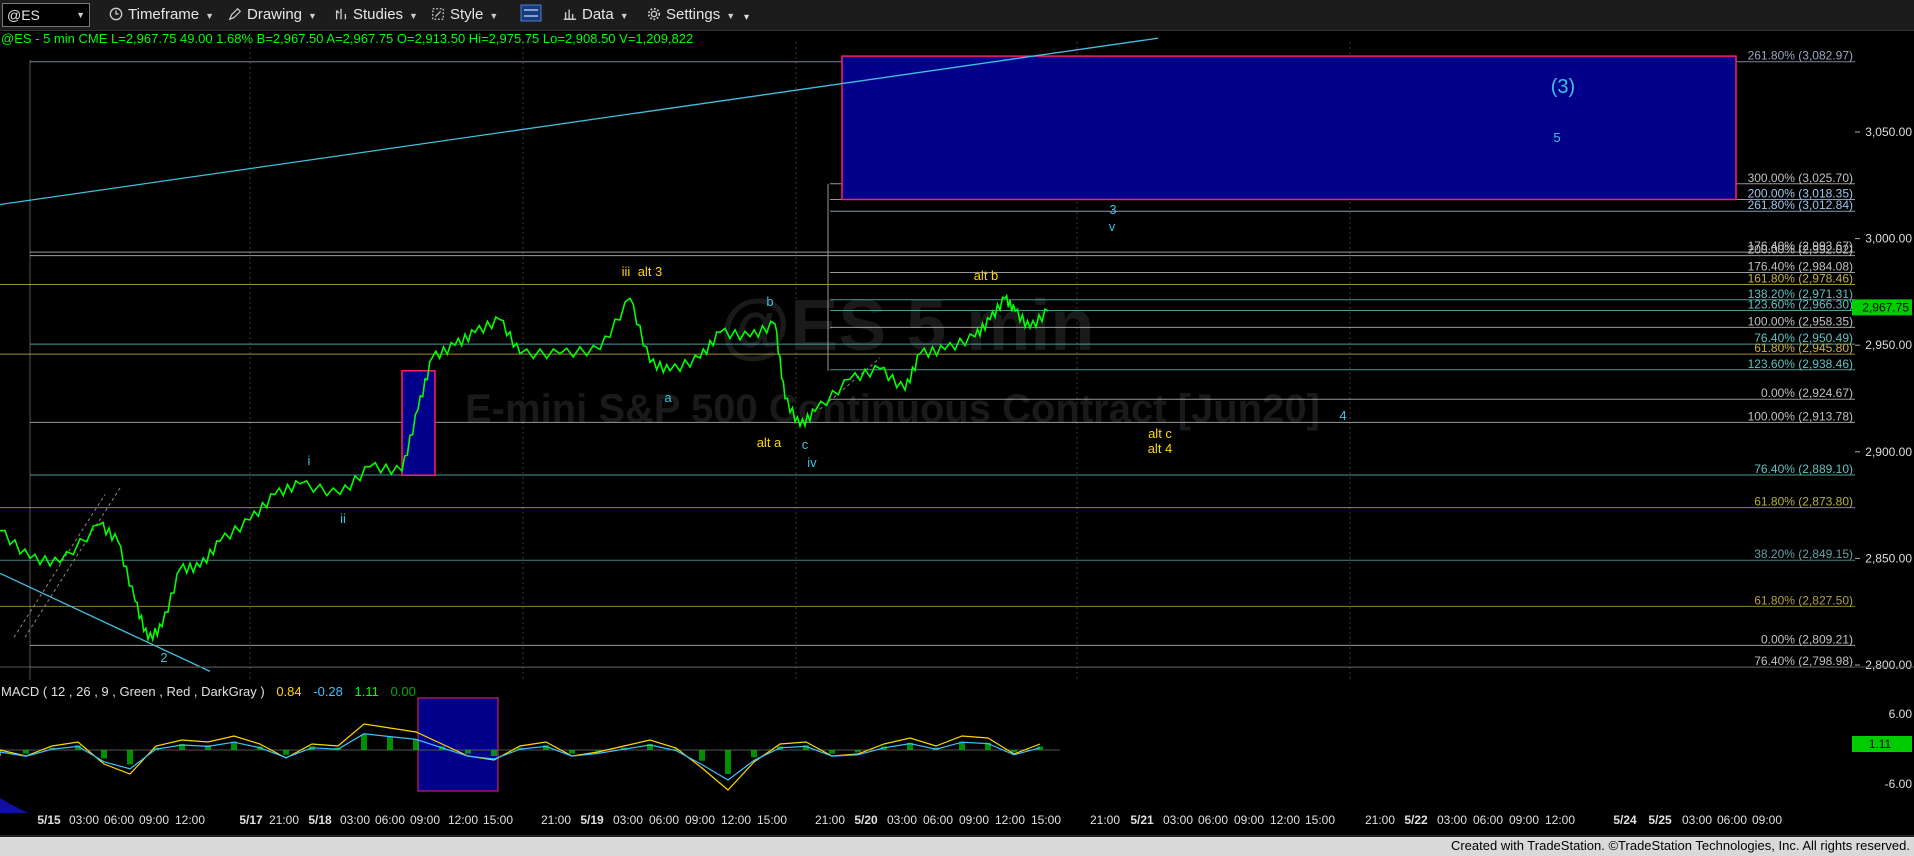 This screenshot has height=856, width=1914. I want to click on macd-value: 0.84, so click(289, 691).